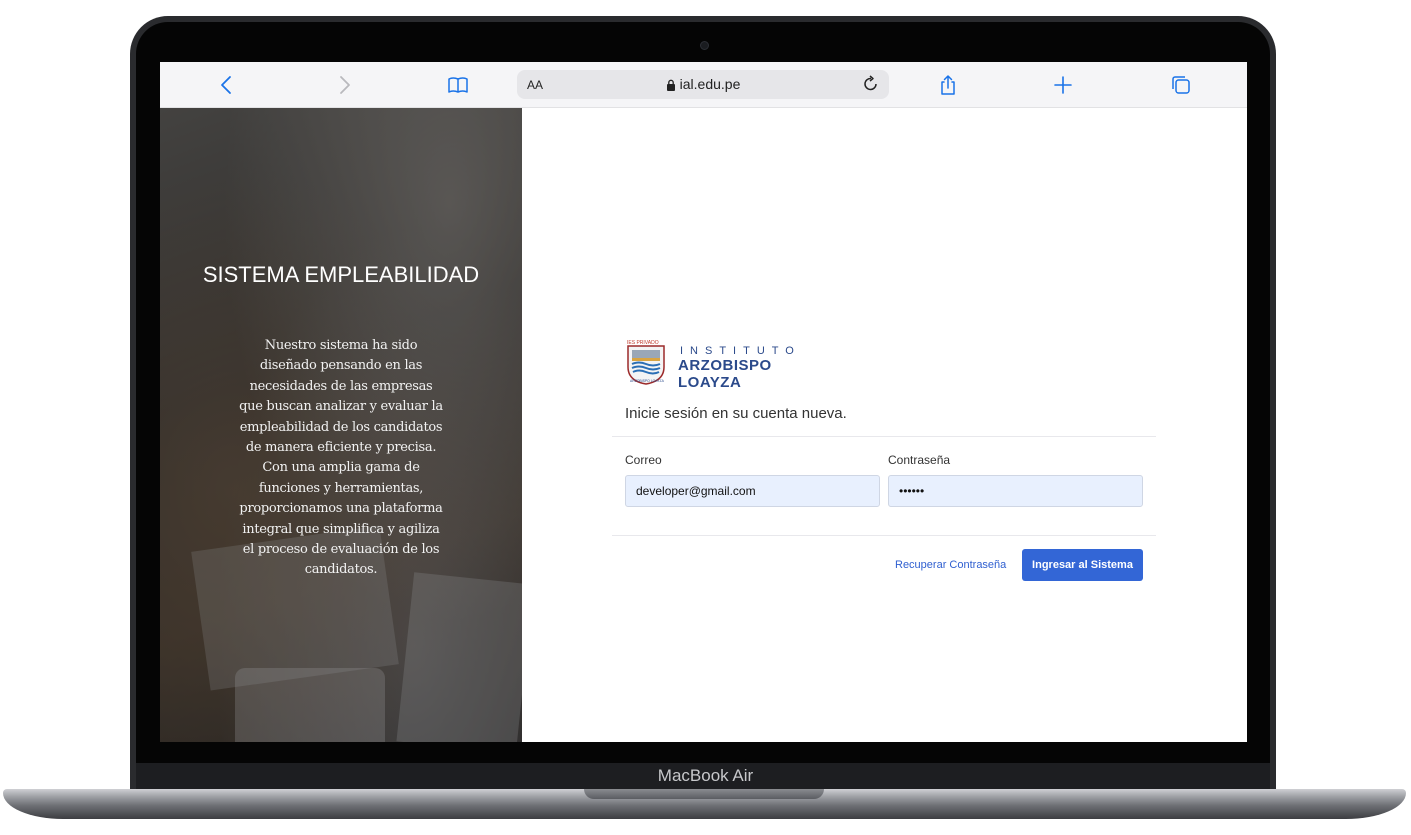 This screenshot has height=835, width=1411. Describe the element at coordinates (1082, 565) in the screenshot. I see `login-button: Ingresar al Sistema` at that location.